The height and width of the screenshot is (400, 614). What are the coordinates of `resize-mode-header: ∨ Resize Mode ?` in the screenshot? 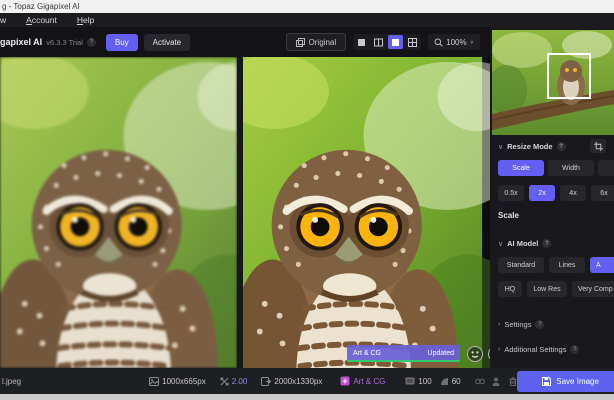 It's located at (554, 146).